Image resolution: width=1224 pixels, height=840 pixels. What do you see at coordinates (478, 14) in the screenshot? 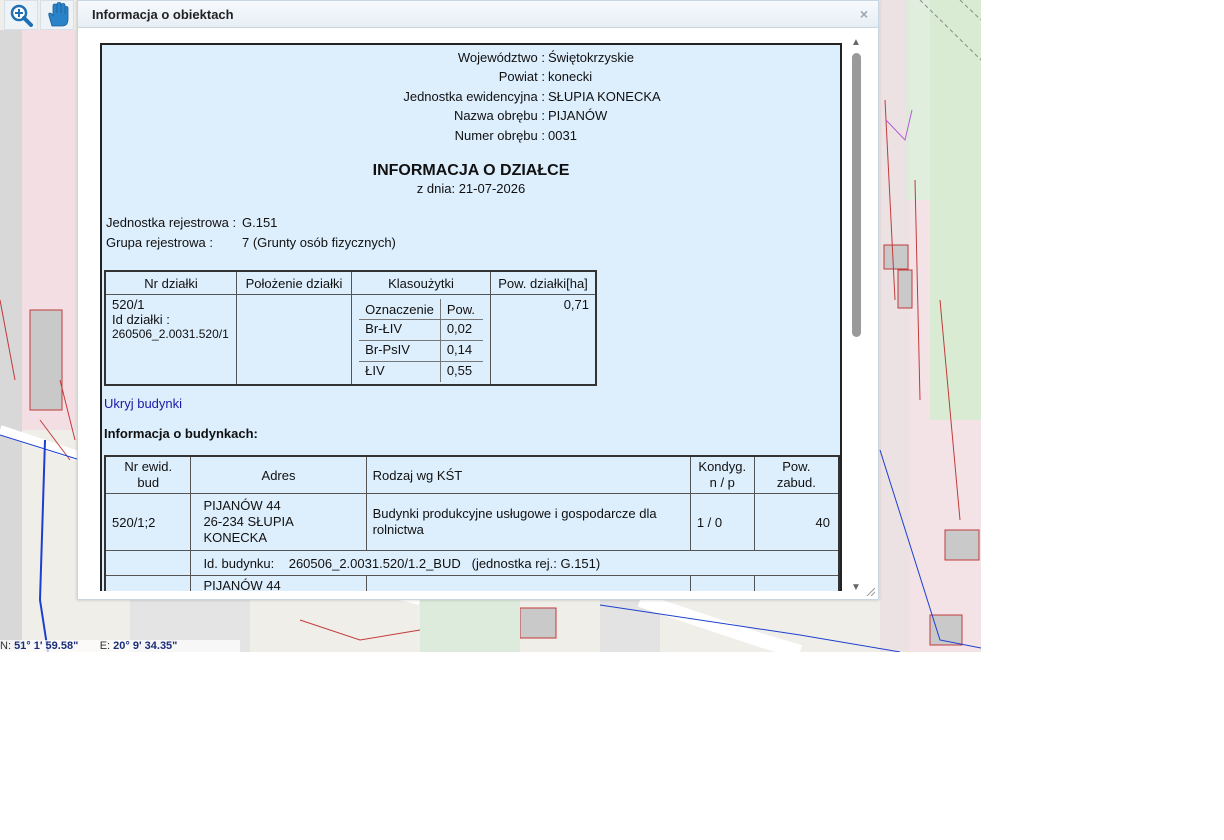
I see `dialog-titlebar: Informacja o obiektach ×` at bounding box center [478, 14].